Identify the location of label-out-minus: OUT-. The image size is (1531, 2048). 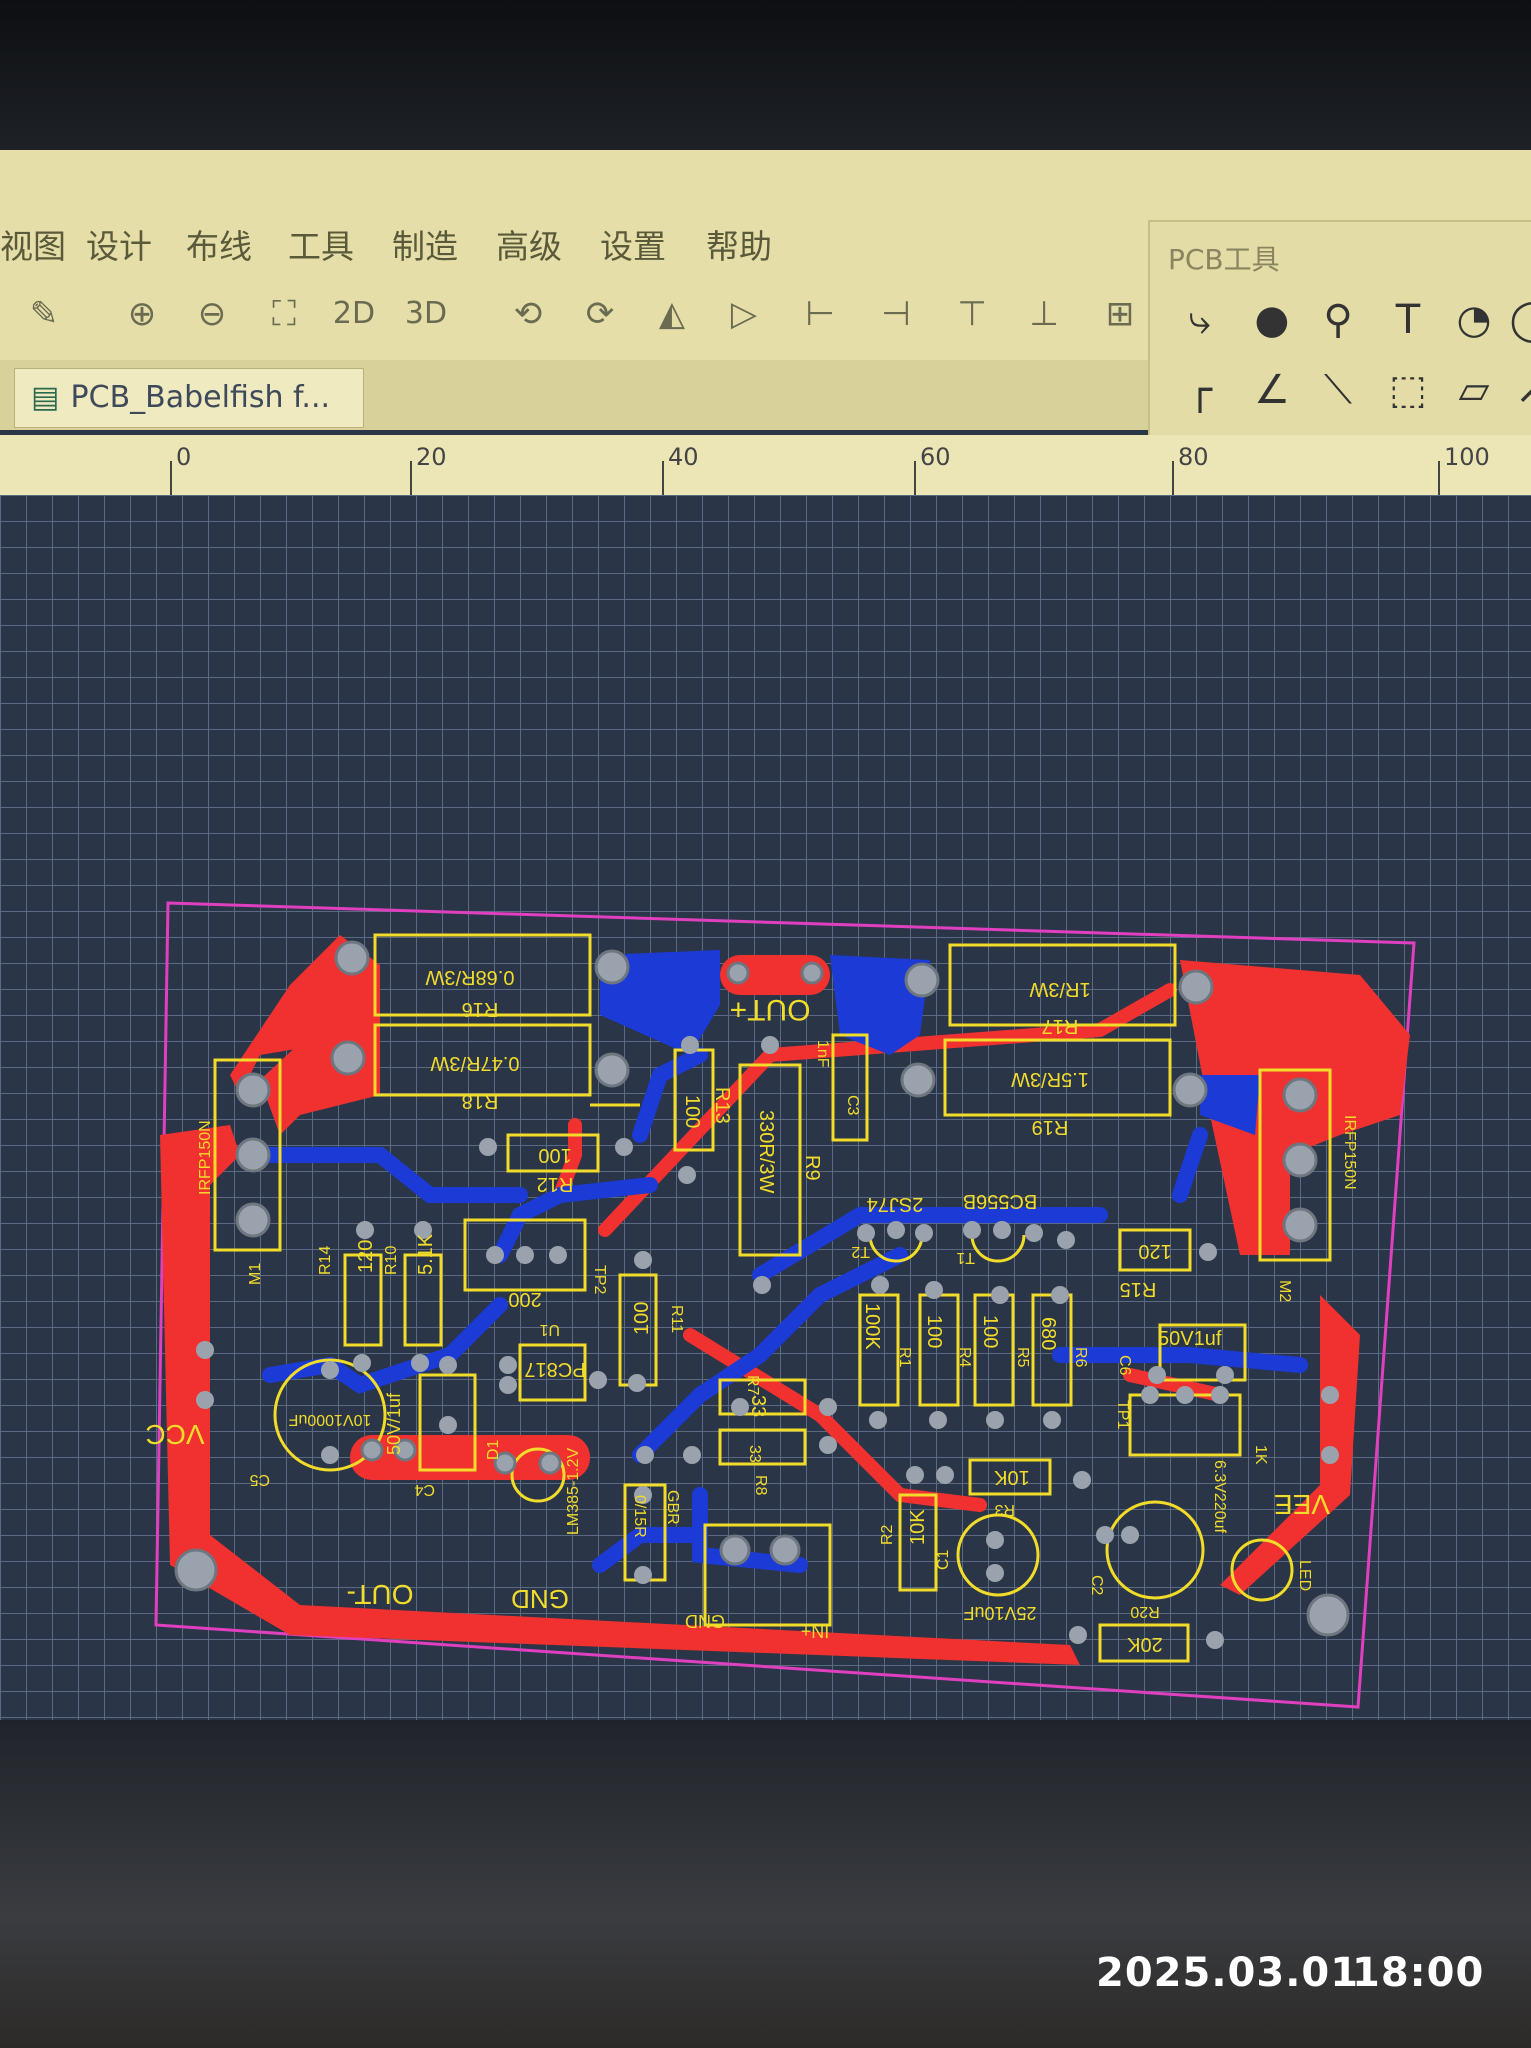
(380, 1594).